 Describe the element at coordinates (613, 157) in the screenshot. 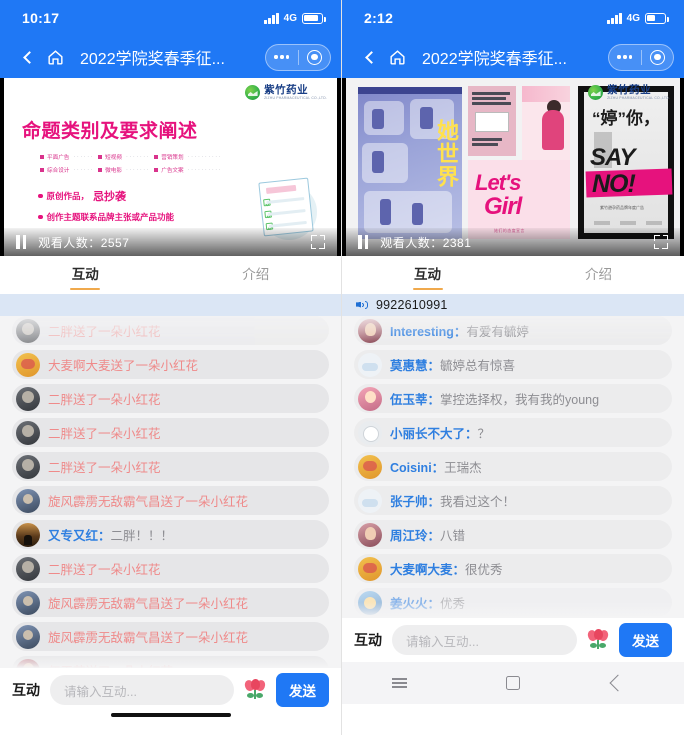

I see `poster-say: SAY` at that location.